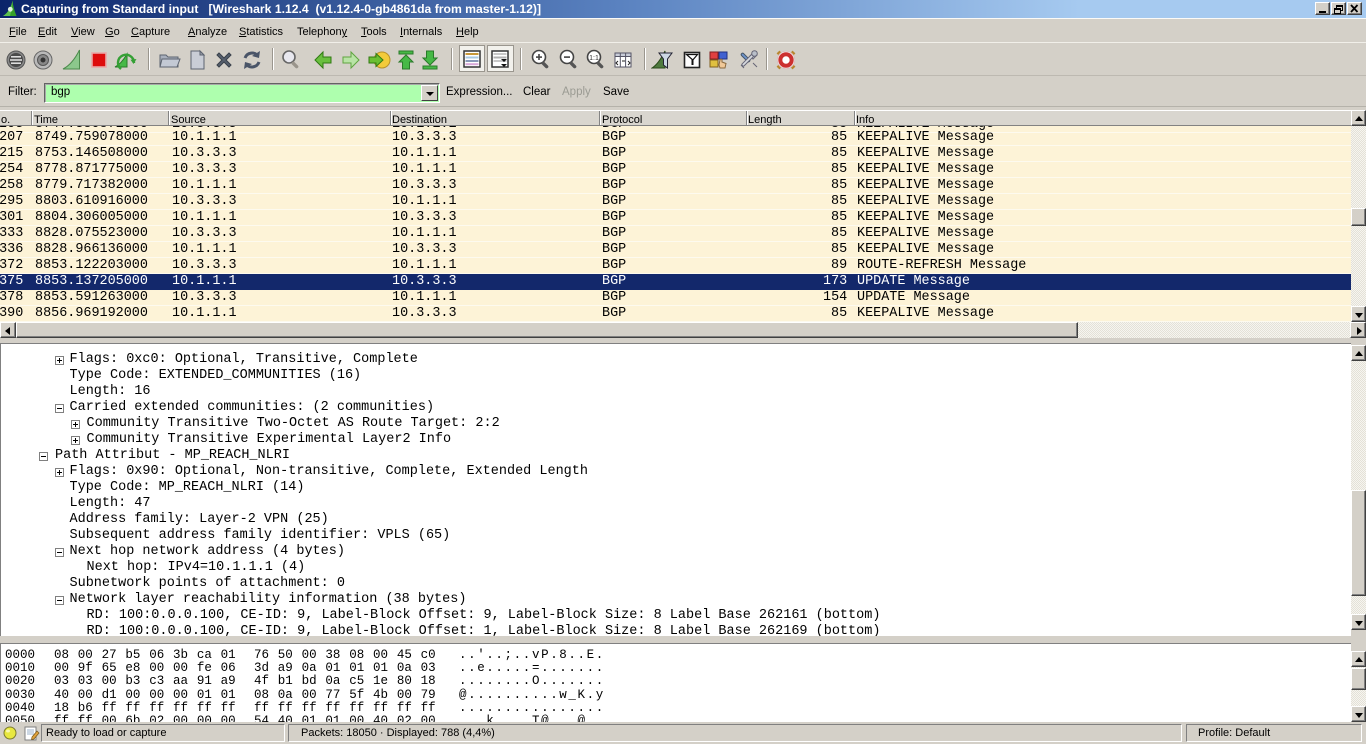 The height and width of the screenshot is (744, 1366). What do you see at coordinates (594, 58) in the screenshot?
I see `svg-text: 1:1` at bounding box center [594, 58].